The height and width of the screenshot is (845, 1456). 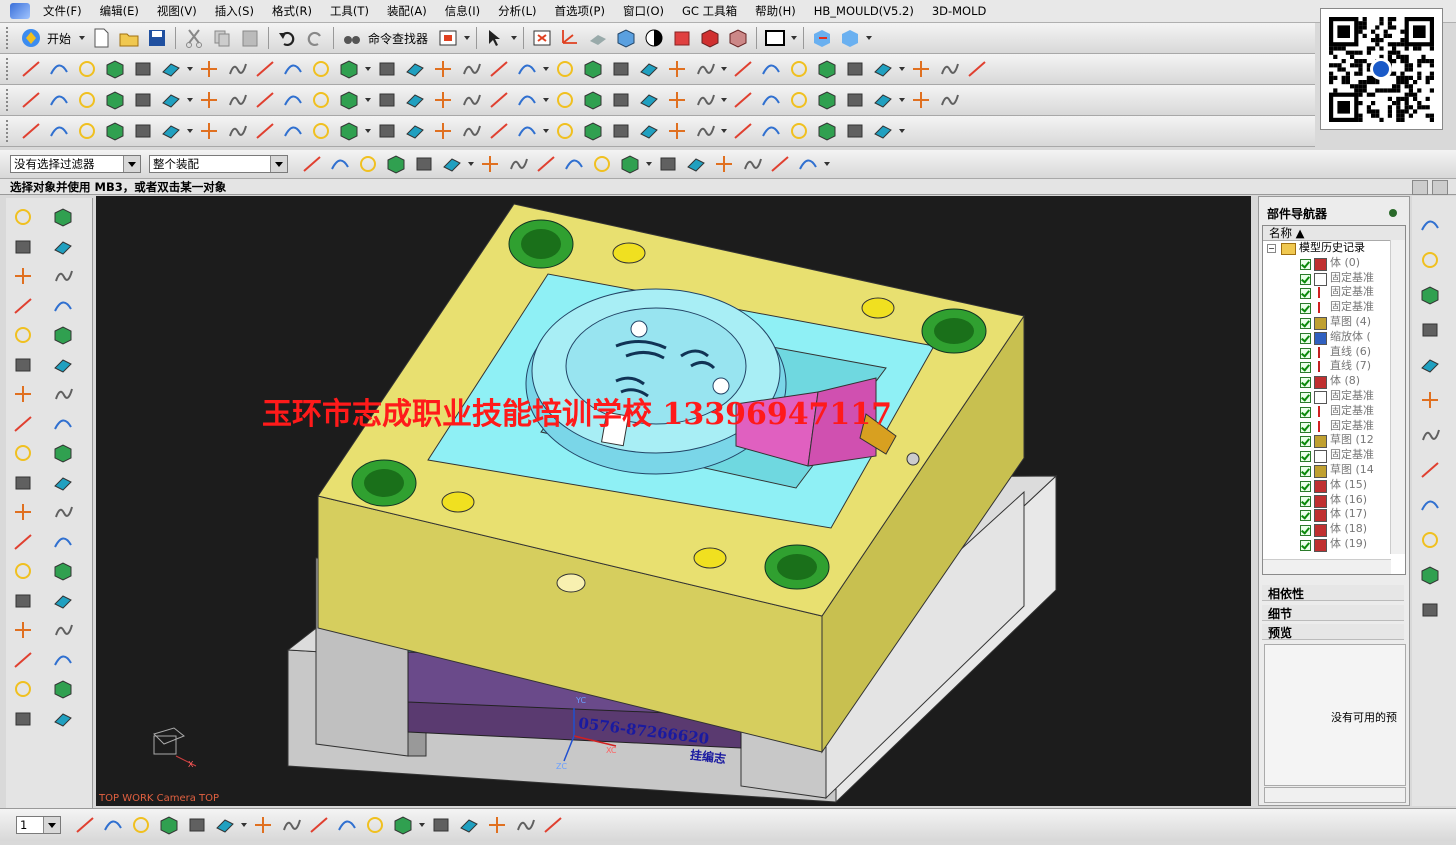 I want to click on collapse-icon: −, so click(x=1271, y=248).